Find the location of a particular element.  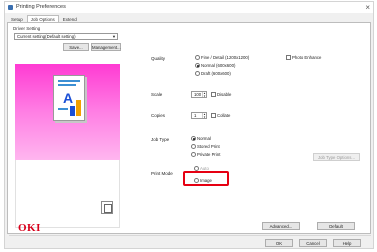

job-type-private-label: Private Print is located at coordinates (209, 154).